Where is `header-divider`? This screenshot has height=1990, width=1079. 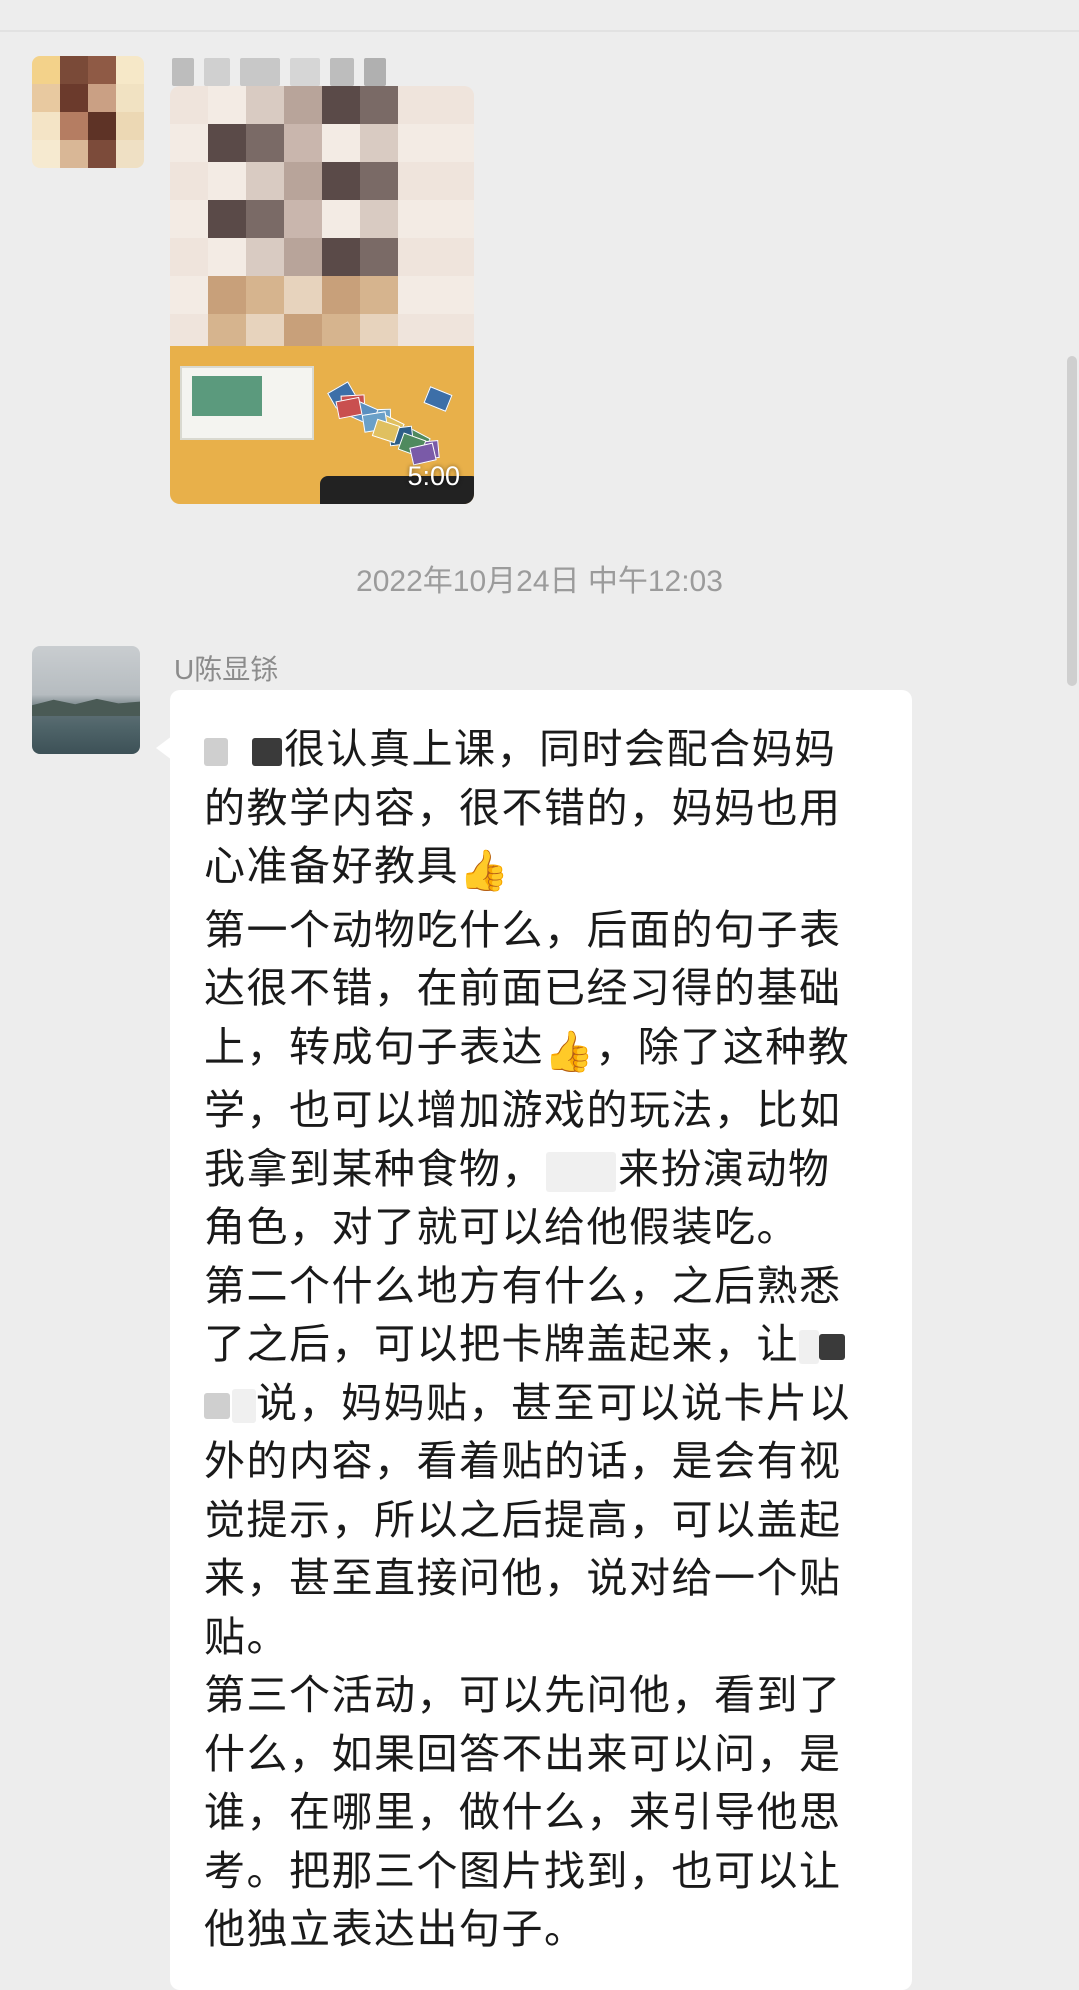
header-divider is located at coordinates (539, 31).